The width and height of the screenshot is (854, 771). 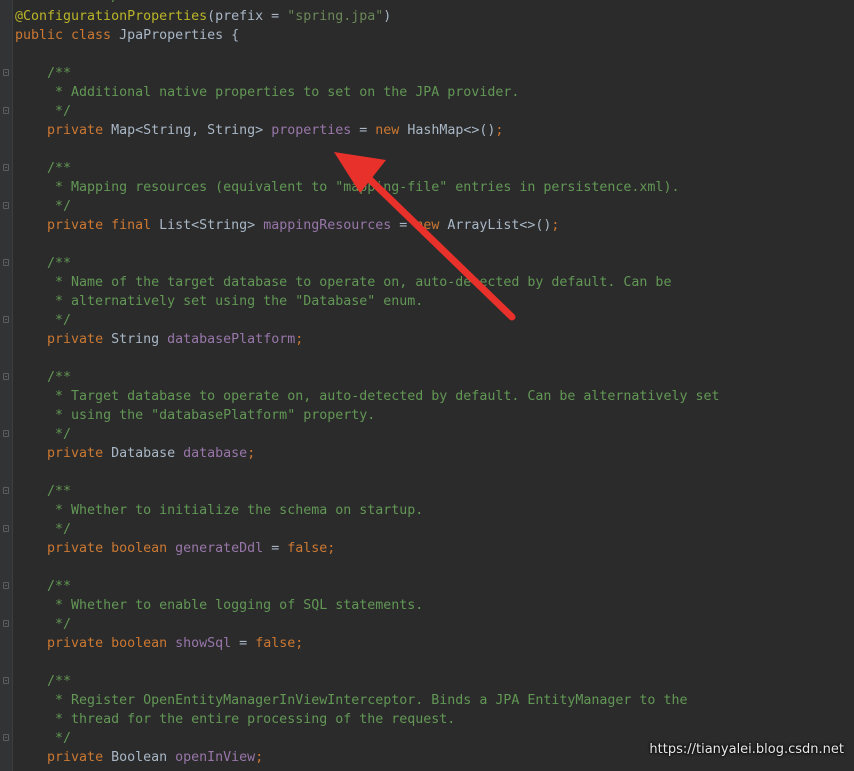 What do you see at coordinates (6, 385) in the screenshot?
I see `gutter` at bounding box center [6, 385].